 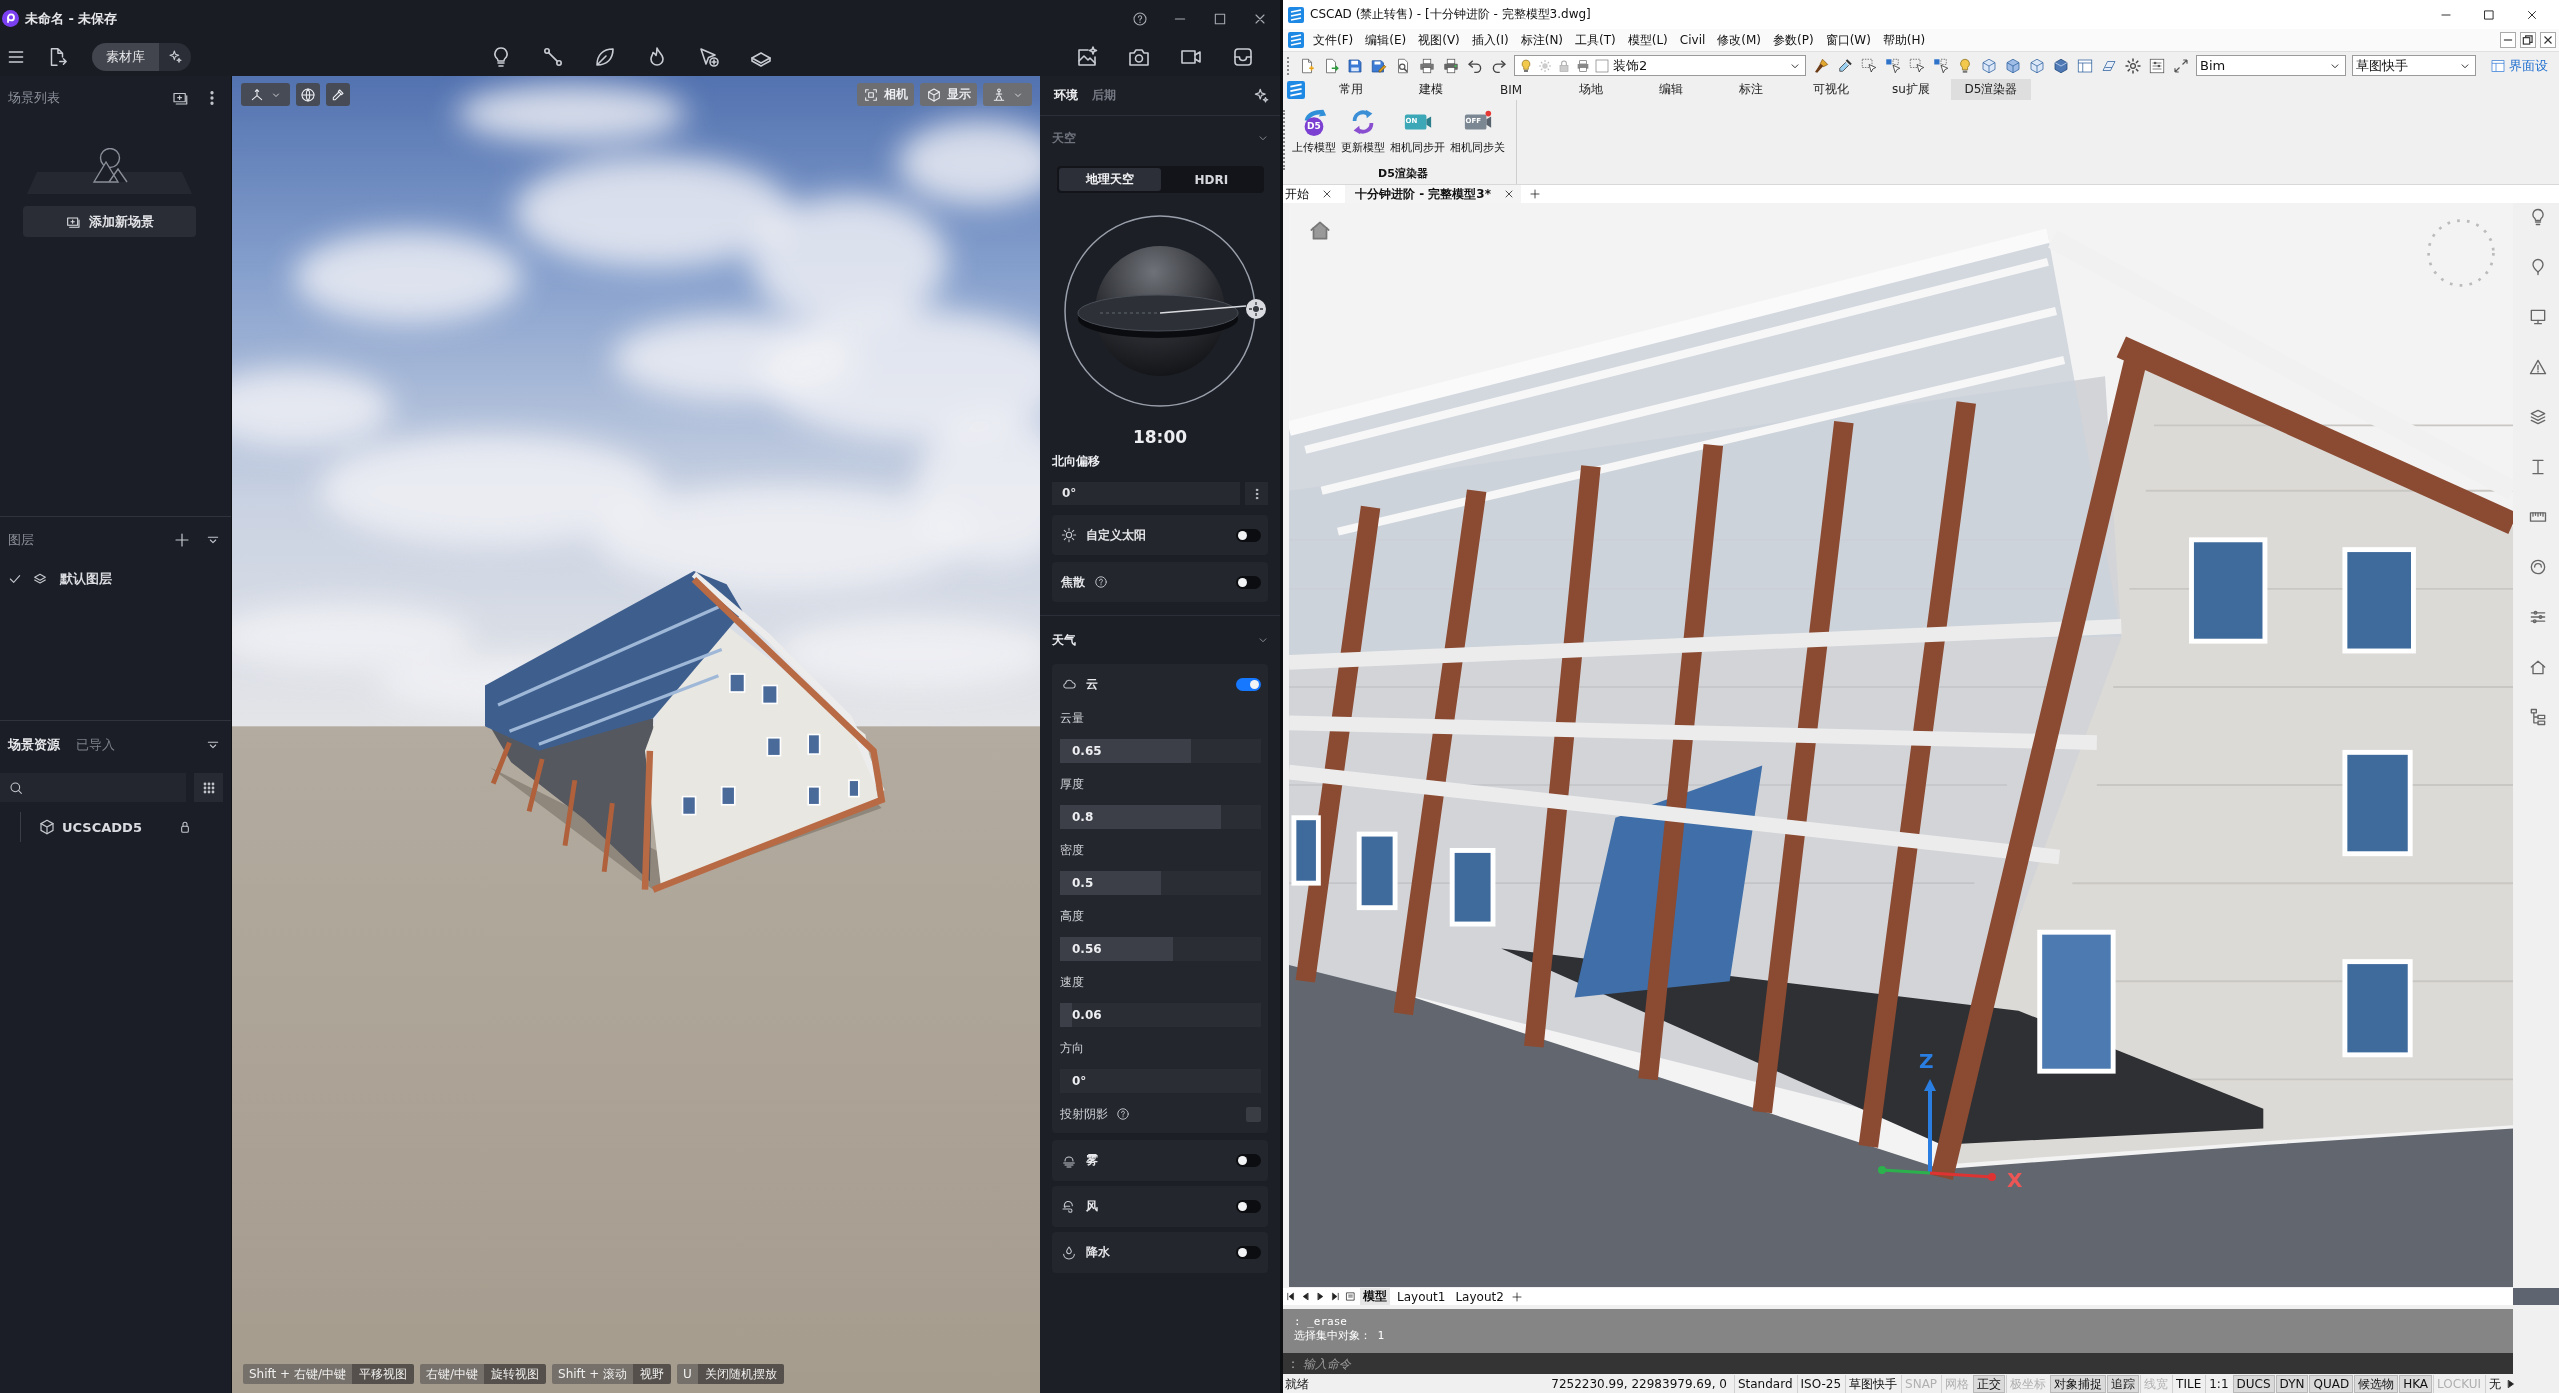 What do you see at coordinates (1821, 65) in the screenshot?
I see `brush-icon` at bounding box center [1821, 65].